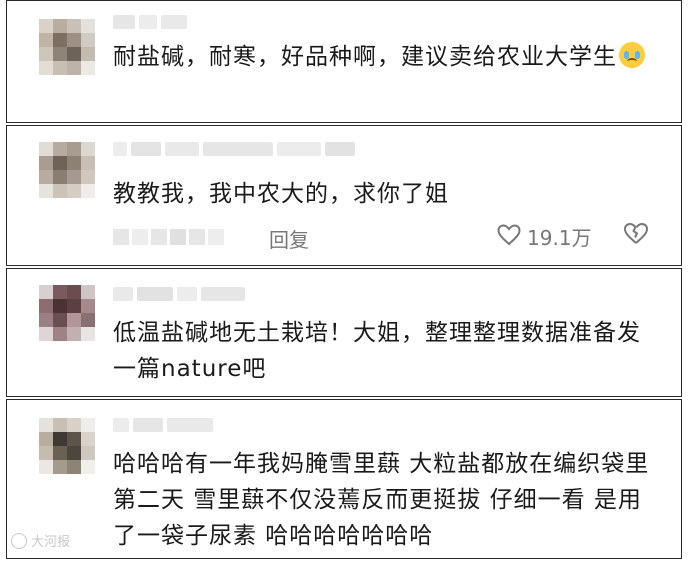  What do you see at coordinates (281, 194) in the screenshot?
I see `comment-text: 教教我，我中农大的，求你了姐` at bounding box center [281, 194].